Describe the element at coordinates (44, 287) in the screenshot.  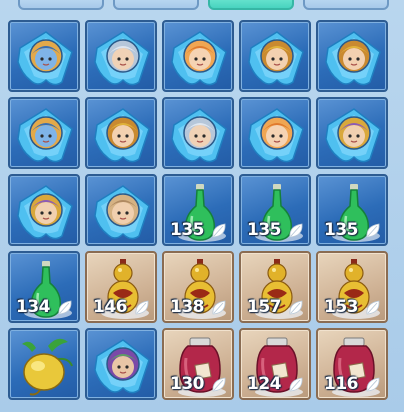
I see `inventory-slot: 134` at that location.